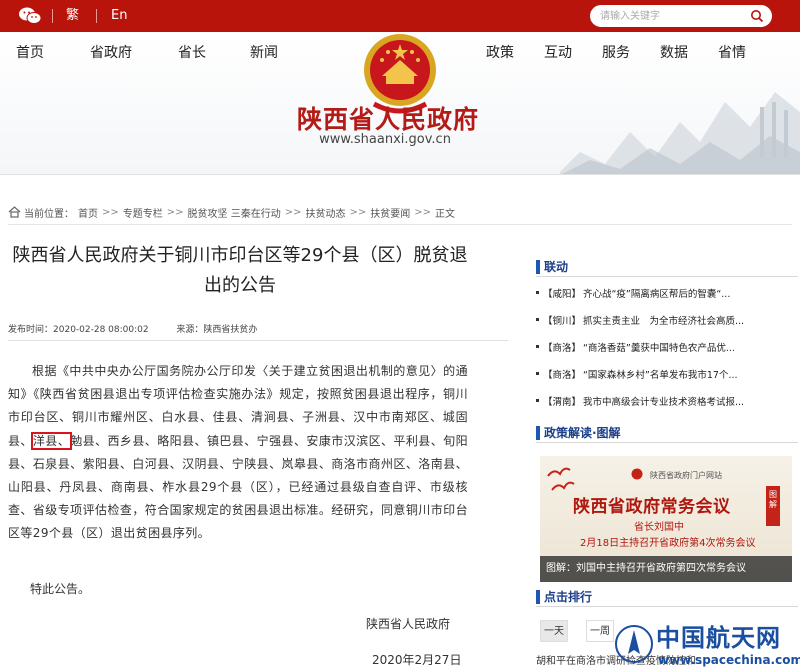  I want to click on search-box, so click(681, 16).